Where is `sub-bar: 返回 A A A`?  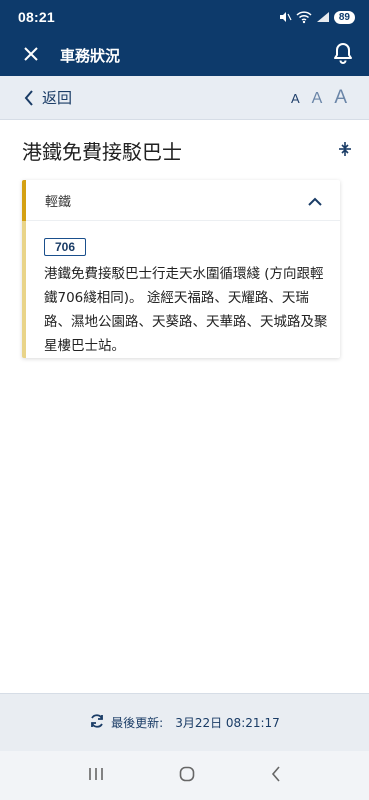 sub-bar: 返回 A A A is located at coordinates (184, 98).